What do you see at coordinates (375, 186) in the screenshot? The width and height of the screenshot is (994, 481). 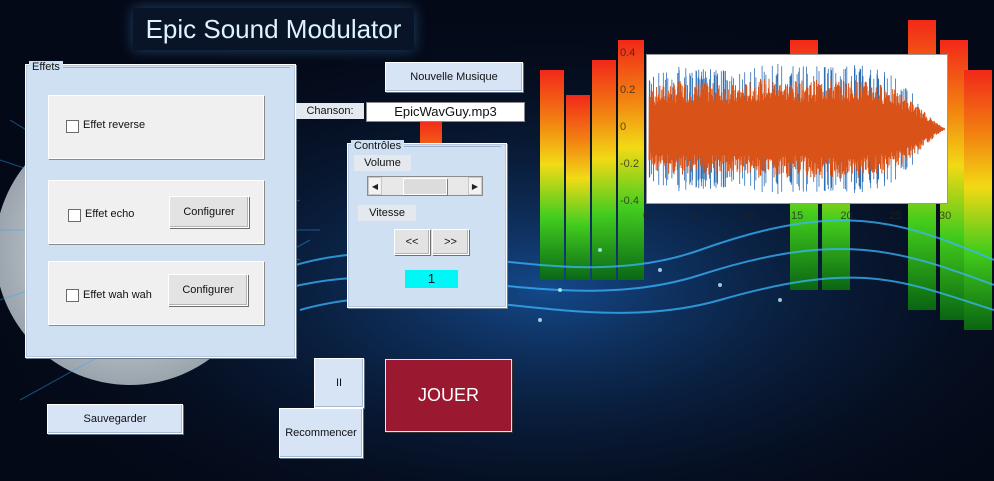 I see `volume-decrease-arrow-icon: ◀` at bounding box center [375, 186].